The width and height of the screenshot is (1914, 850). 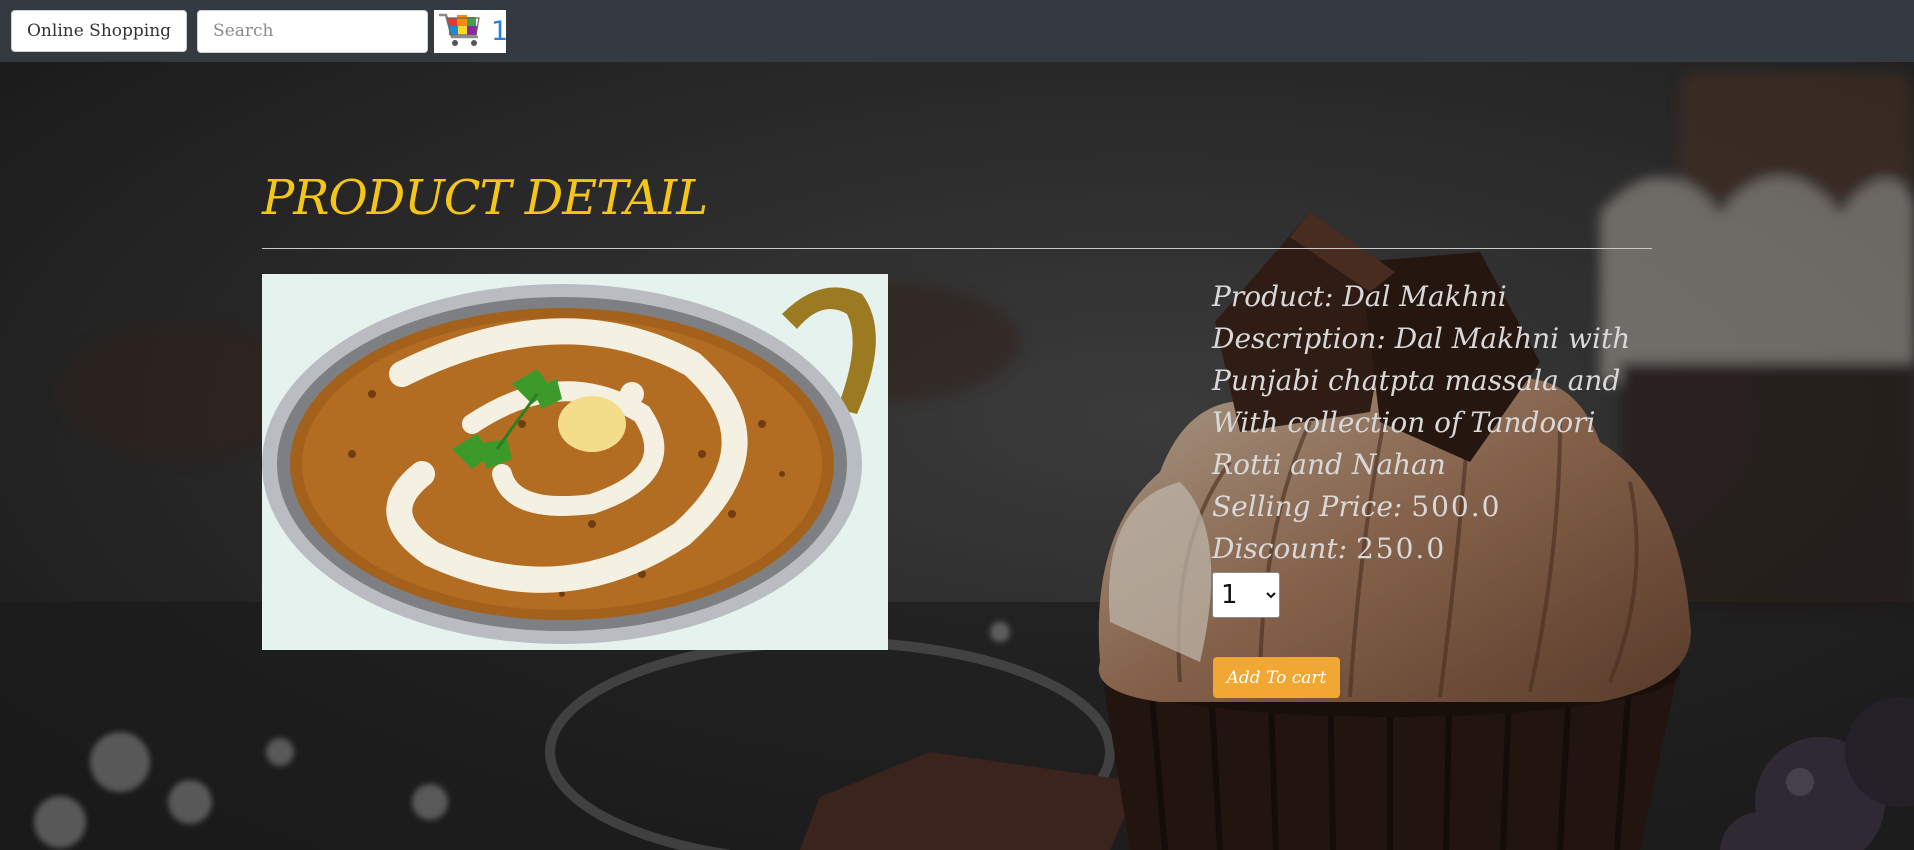 I want to click on product-discount-line: Discount: 250.0, so click(x=1437, y=549).